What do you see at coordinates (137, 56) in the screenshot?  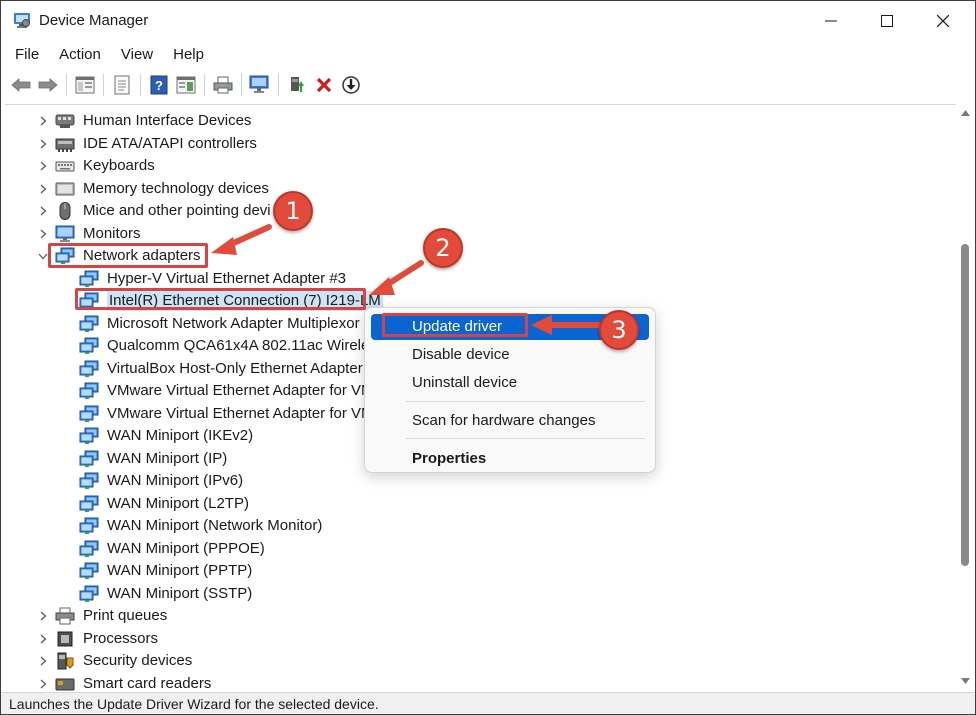 I see `menu-view: View` at bounding box center [137, 56].